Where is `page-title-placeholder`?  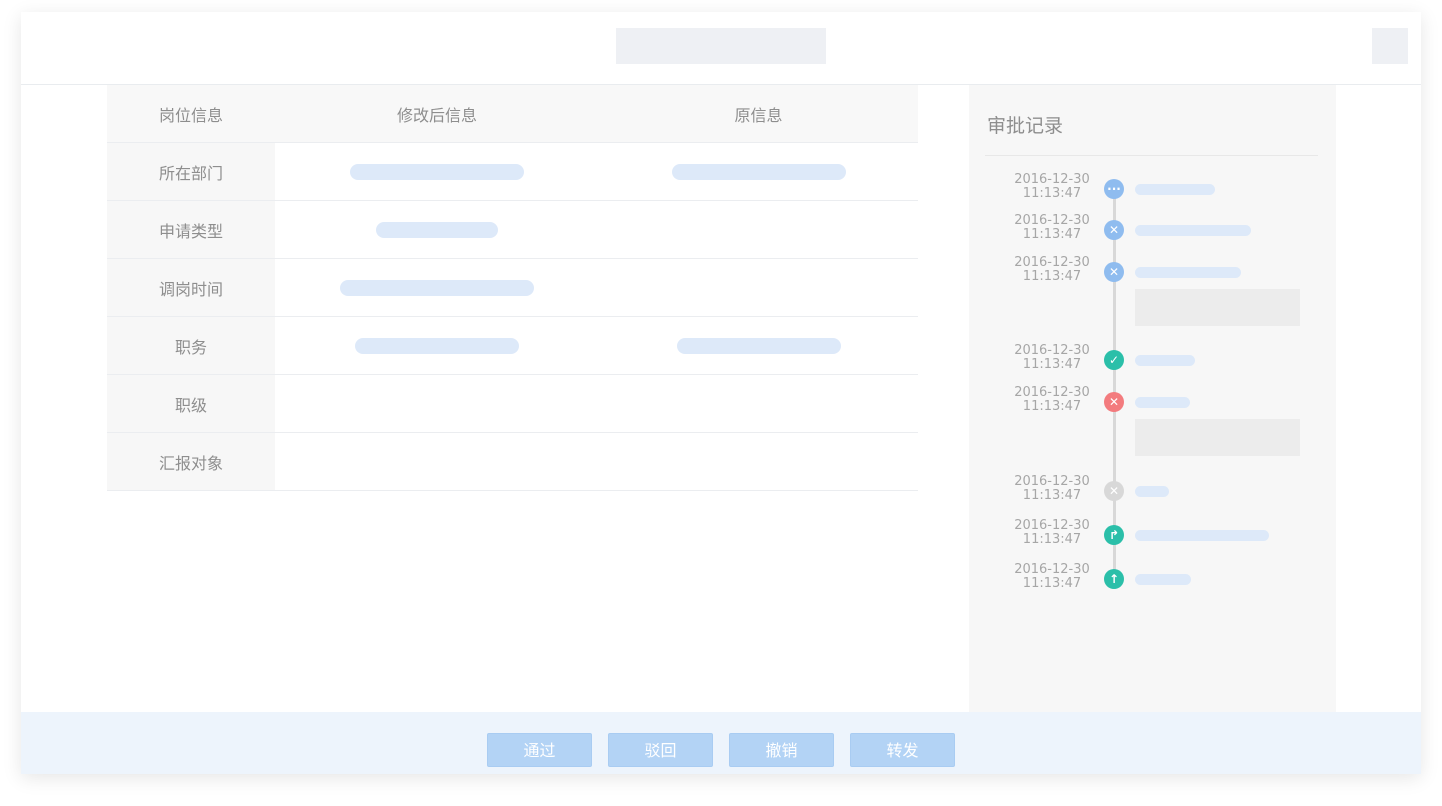
page-title-placeholder is located at coordinates (721, 46).